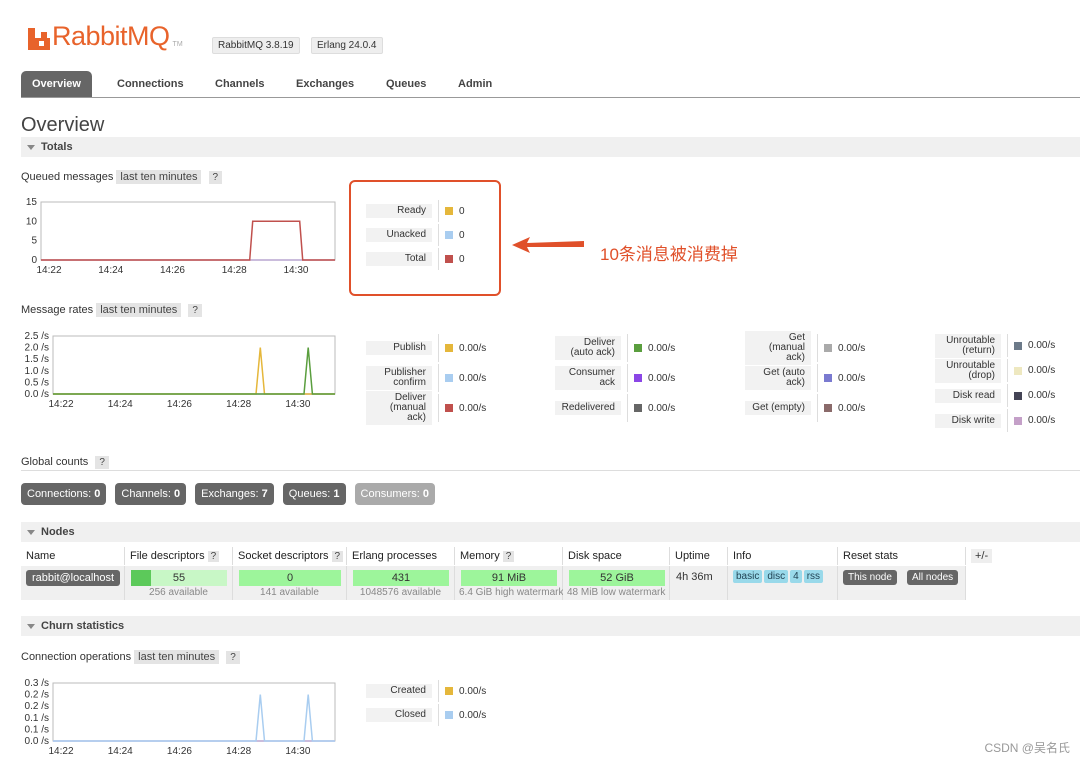  I want to click on rates-legend-row: Get (auto ack) 0.00/s, so click(805, 378).